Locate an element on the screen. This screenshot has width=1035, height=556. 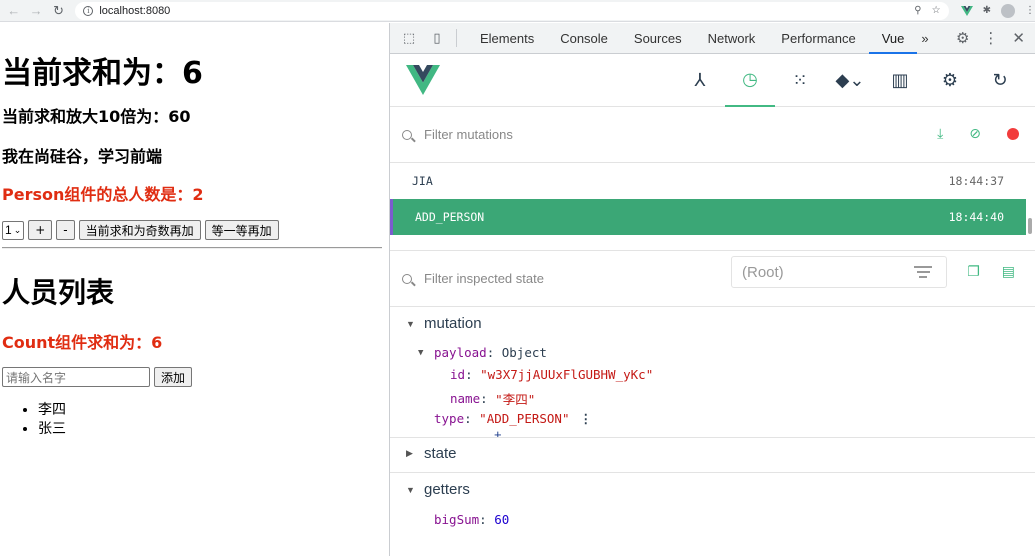
increment-if-odd-button: 当前求和为奇数再加 is located at coordinates (139, 230).